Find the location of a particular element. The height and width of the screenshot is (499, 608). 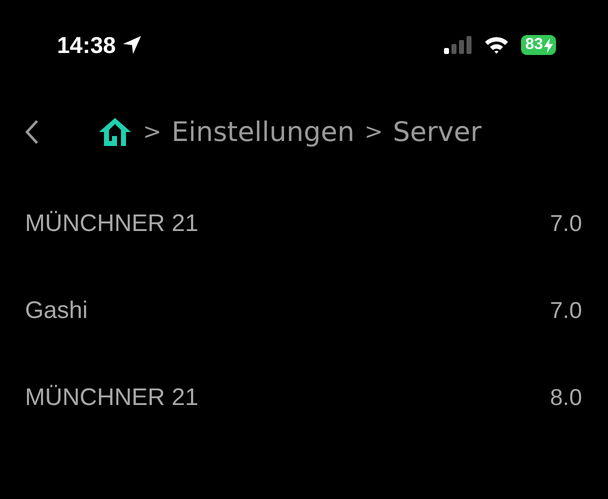

back-button is located at coordinates (32, 132).